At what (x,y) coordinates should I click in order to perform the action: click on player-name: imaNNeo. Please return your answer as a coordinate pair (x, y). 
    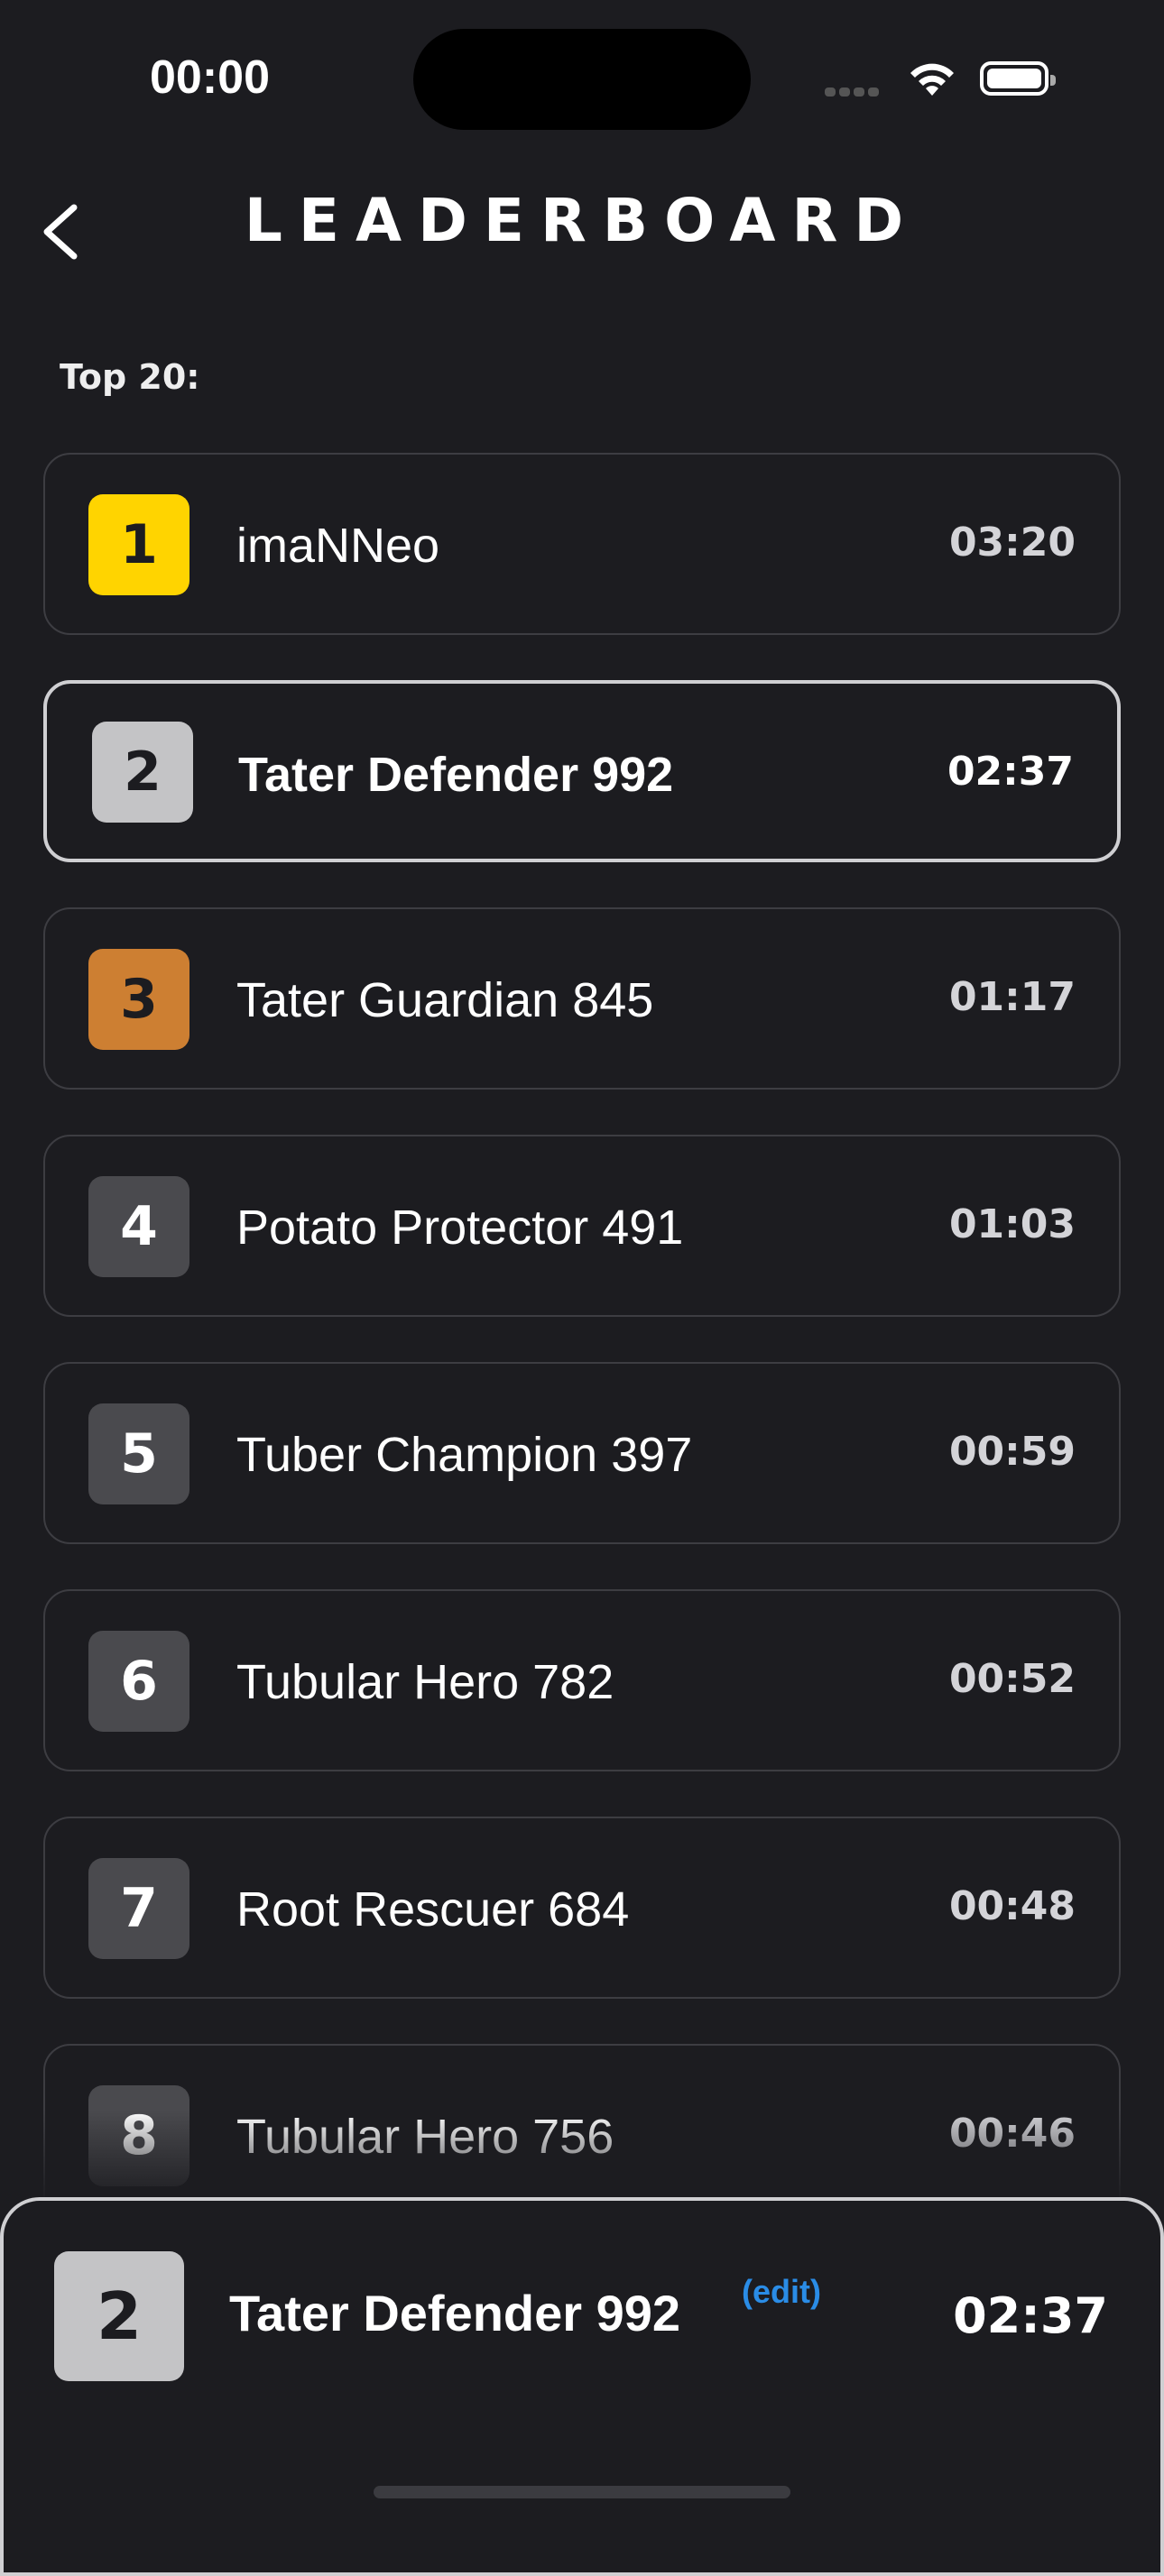
    Looking at the image, I should click on (338, 546).